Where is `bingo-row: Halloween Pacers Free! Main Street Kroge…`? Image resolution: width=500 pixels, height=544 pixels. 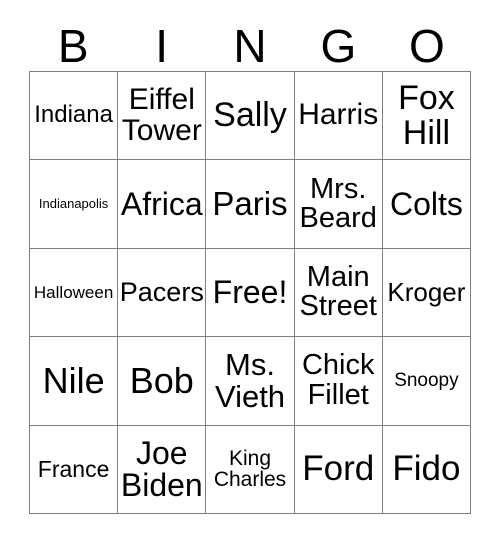
bingo-row: Halloween Pacers Free! Main Street Kroge… is located at coordinates (251, 293).